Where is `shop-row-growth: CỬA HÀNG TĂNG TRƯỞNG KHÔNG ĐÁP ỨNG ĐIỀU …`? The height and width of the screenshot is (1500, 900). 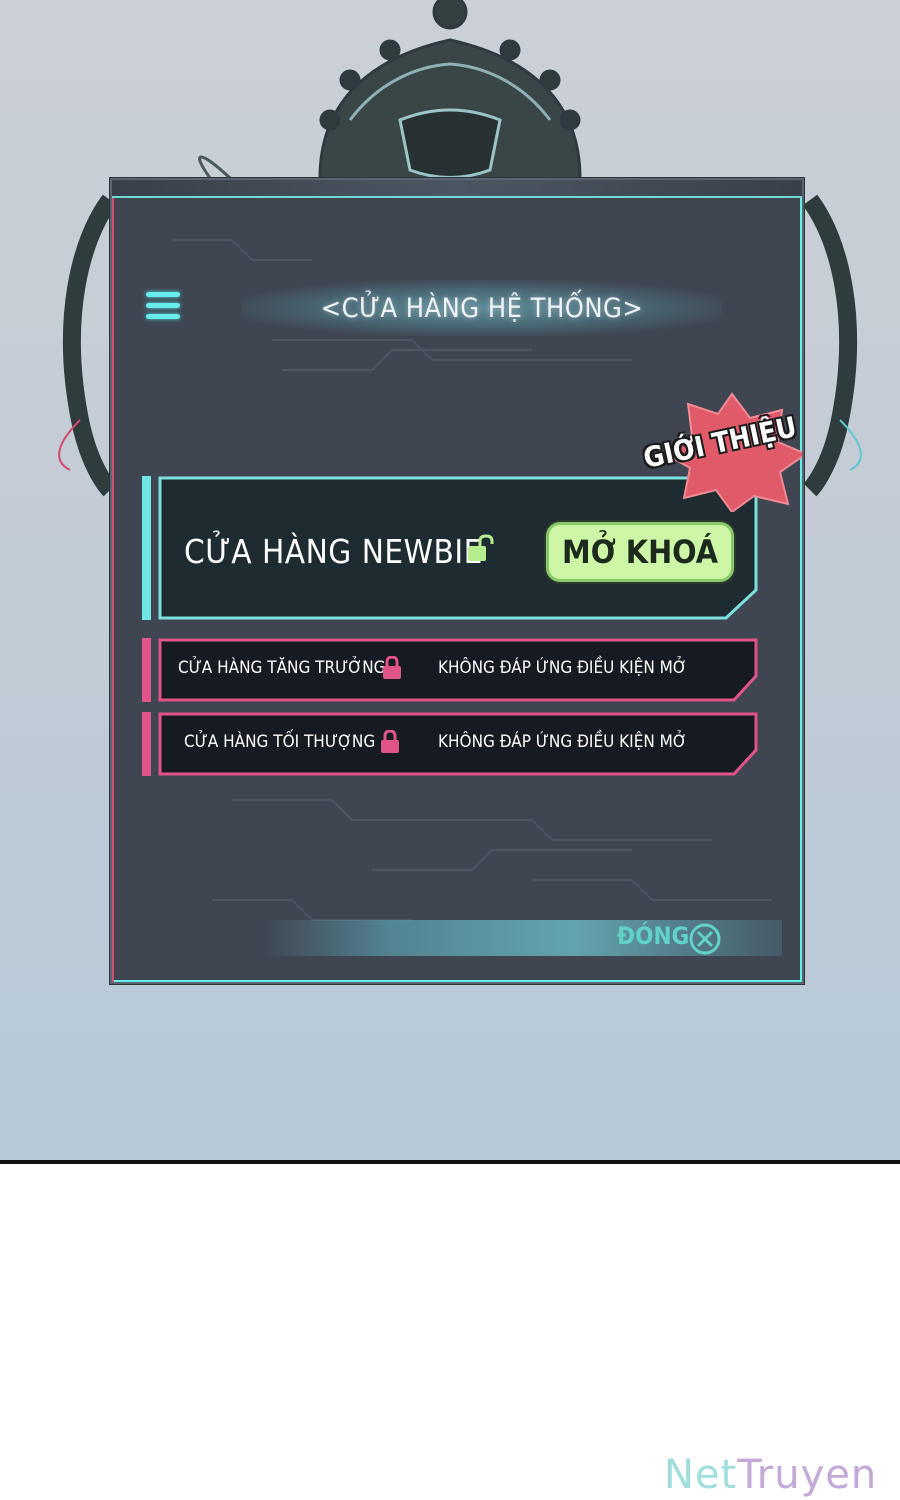 shop-row-growth: CỬA HÀNG TĂNG TRƯỞNG KHÔNG ĐÁP ỨNG ĐIỀU … is located at coordinates (450, 670).